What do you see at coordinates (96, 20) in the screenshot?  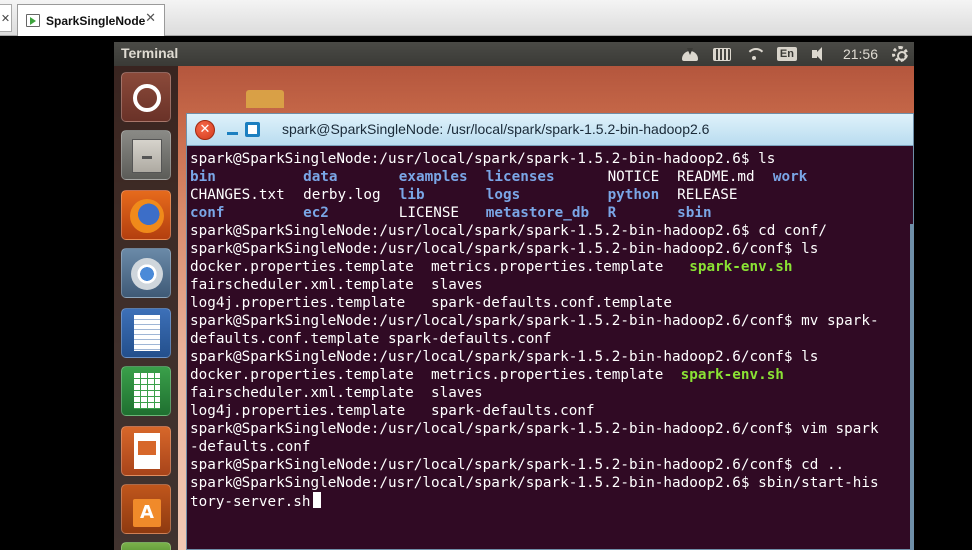 I see `host-tab-label: SparkSingleNode` at bounding box center [96, 20].